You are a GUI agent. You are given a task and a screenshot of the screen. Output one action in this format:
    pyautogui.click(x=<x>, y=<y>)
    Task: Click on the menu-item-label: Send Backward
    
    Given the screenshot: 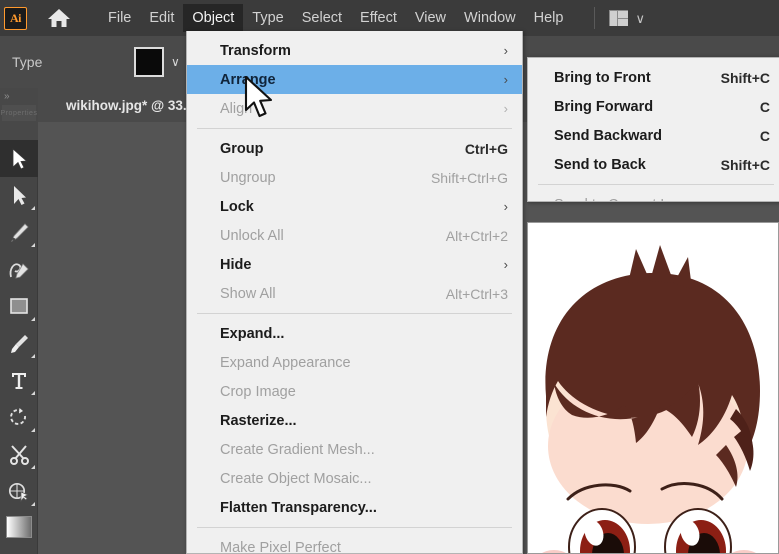 What is the action you would take?
    pyautogui.click(x=608, y=135)
    